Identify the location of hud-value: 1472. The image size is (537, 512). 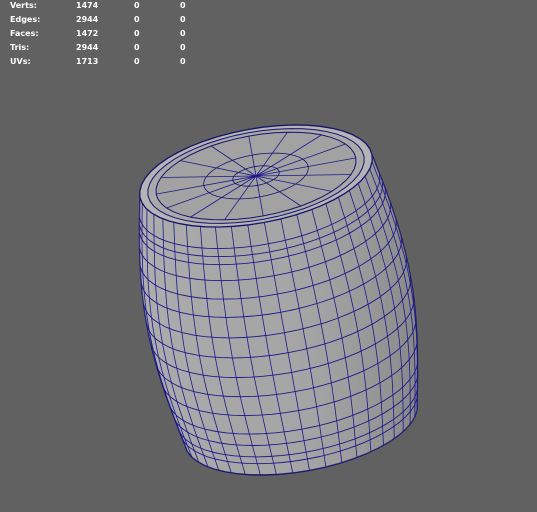
(87, 33).